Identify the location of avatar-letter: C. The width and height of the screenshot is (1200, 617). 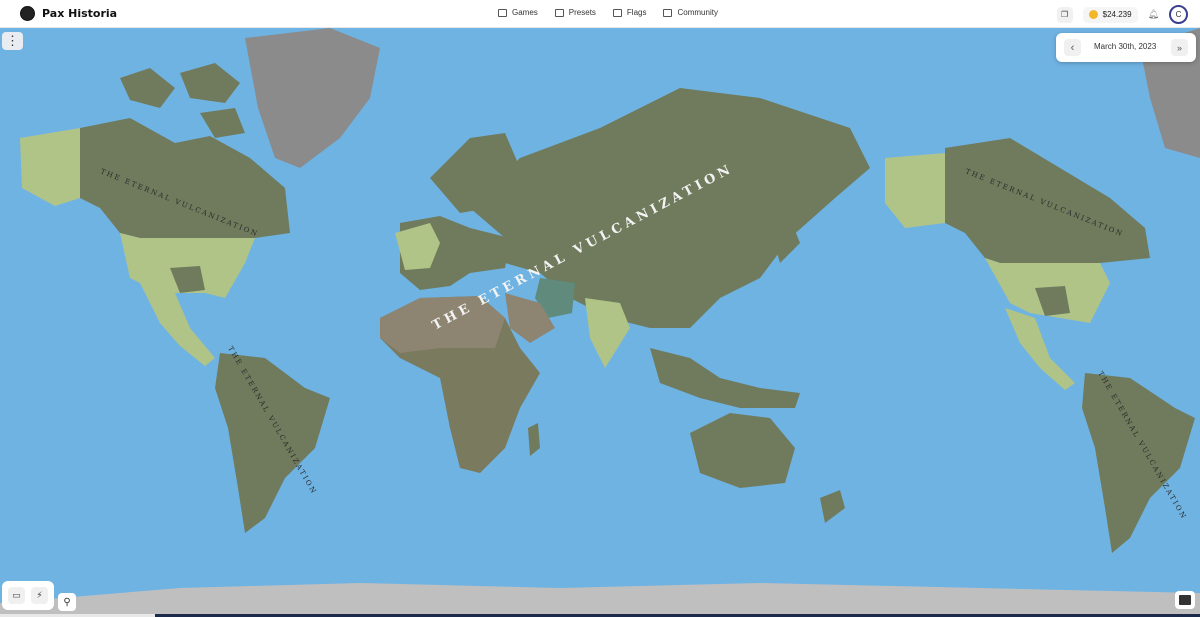
(1178, 14).